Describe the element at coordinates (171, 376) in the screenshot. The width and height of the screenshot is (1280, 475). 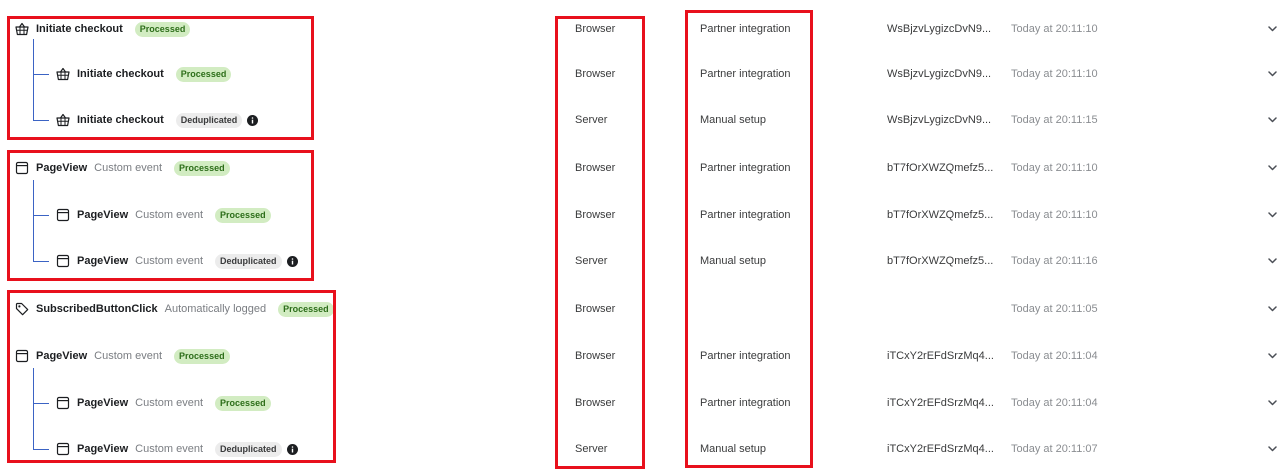
I see `highlight-box-mixed-group` at that location.